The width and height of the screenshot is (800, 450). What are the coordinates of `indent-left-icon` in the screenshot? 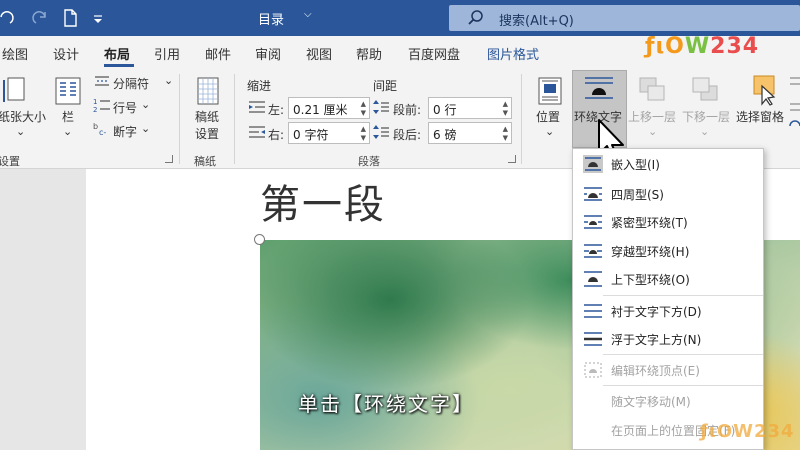 It's located at (257, 107).